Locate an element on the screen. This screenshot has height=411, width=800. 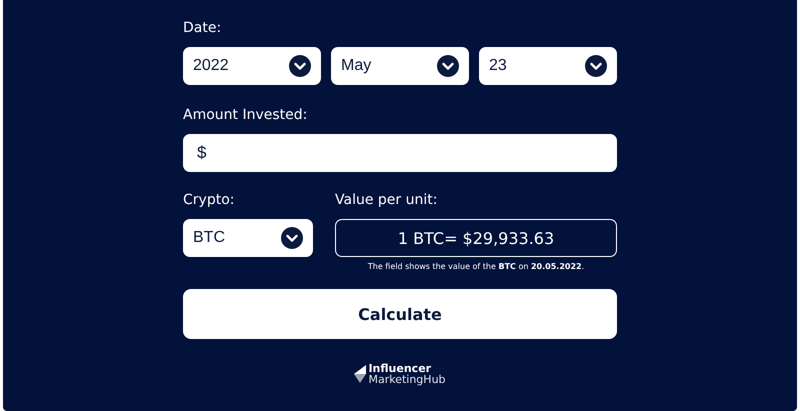
field-label: Crypto: is located at coordinates (209, 200).